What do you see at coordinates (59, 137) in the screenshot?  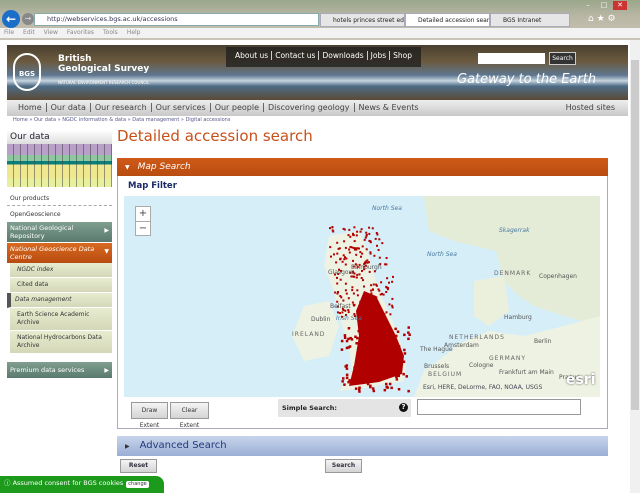 I see `sidebar-heading: Our data` at bounding box center [59, 137].